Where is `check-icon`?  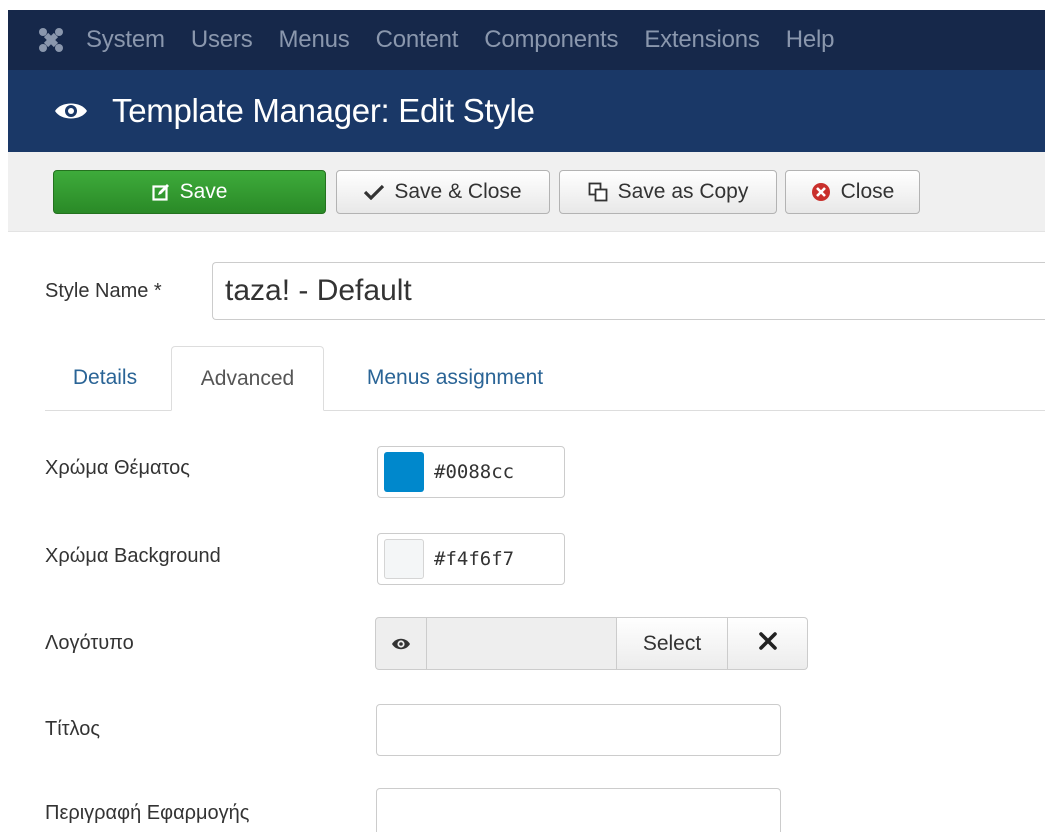
check-icon is located at coordinates (374, 192).